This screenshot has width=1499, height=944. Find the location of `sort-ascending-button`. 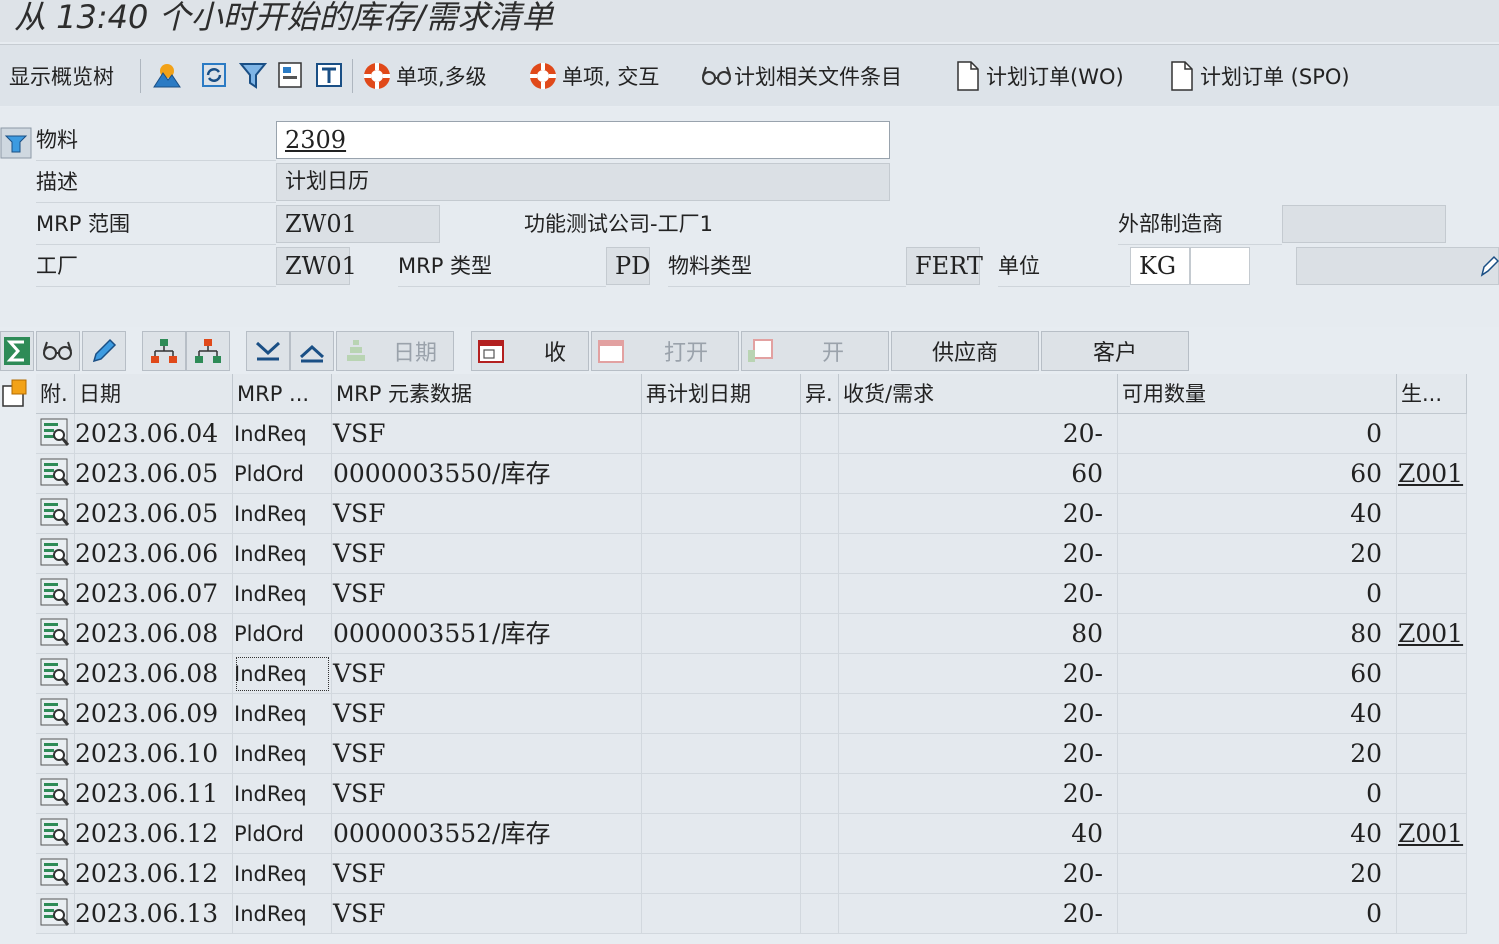

sort-ascending-button is located at coordinates (312, 351).